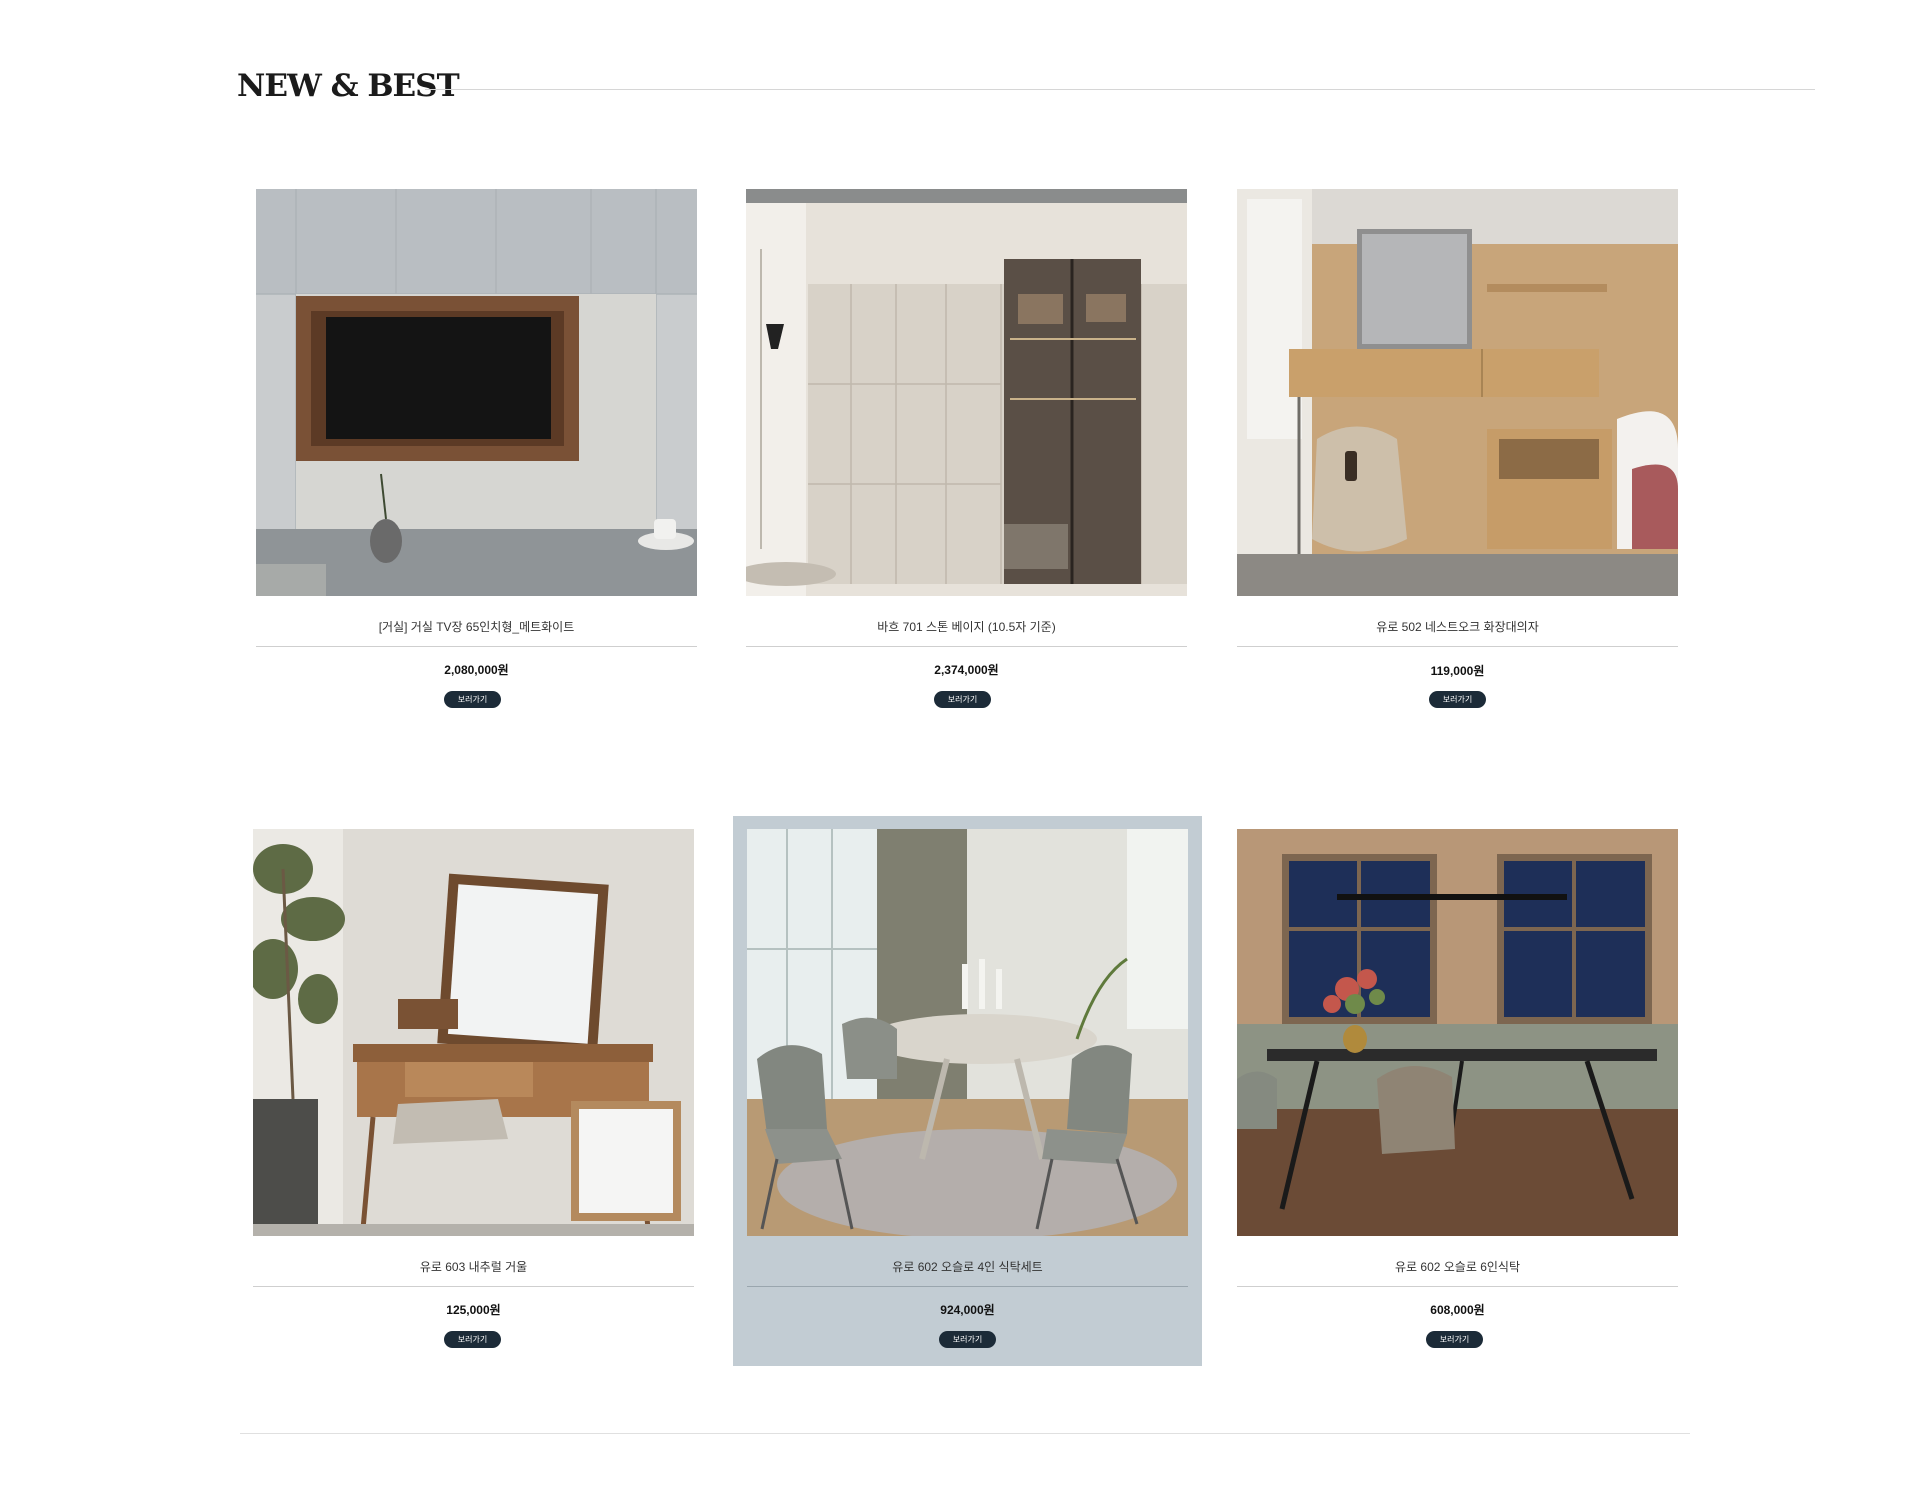 Image resolution: width=1920 pixels, height=1498 pixels. Describe the element at coordinates (1457, 1310) in the screenshot. I see `product-price: 608,000원` at that location.